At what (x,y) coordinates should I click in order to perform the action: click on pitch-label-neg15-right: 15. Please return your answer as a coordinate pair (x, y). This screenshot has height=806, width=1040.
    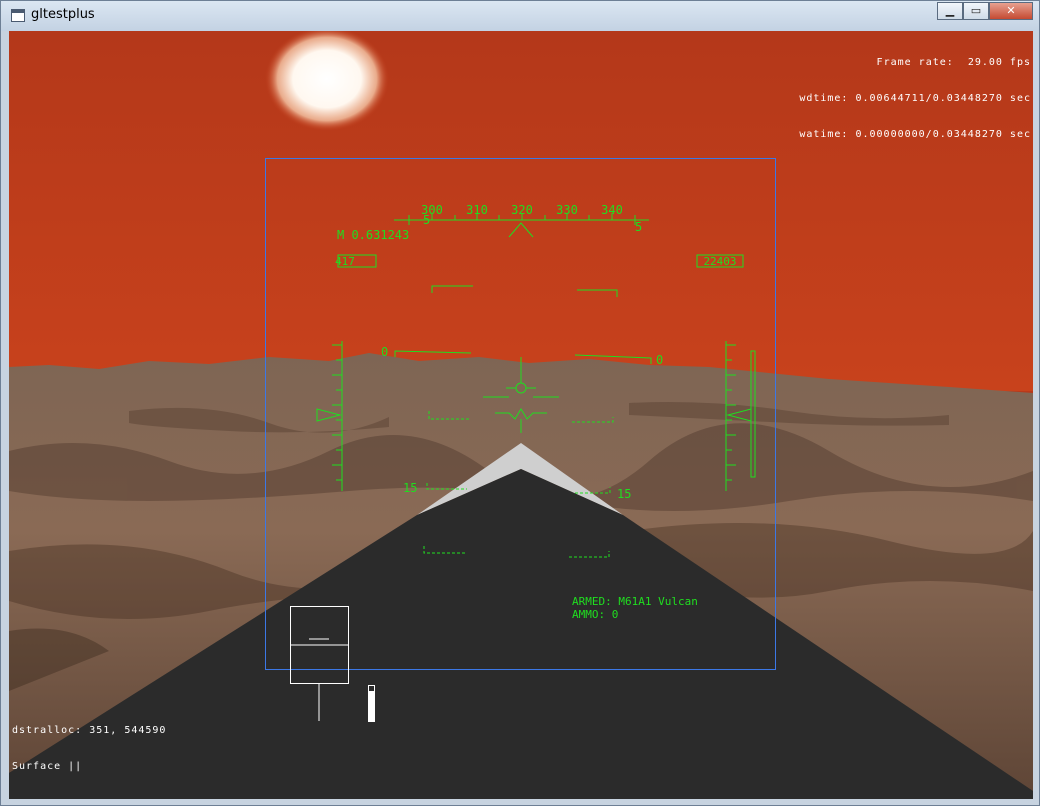
    Looking at the image, I should click on (624, 494).